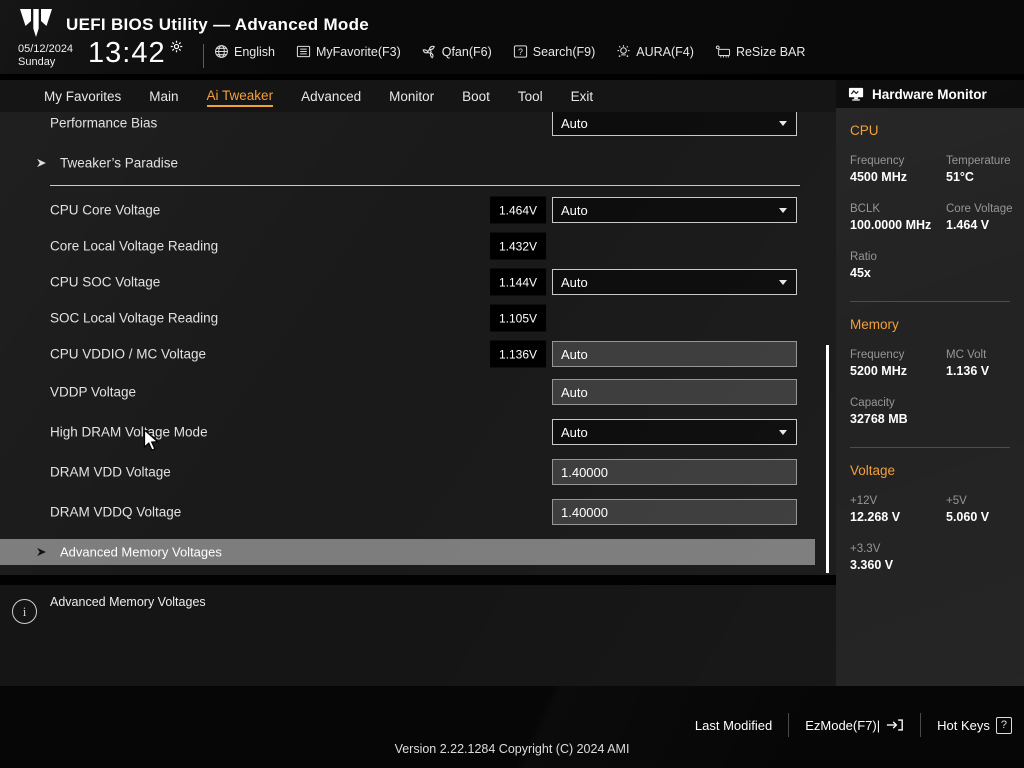 This screenshot has width=1024, height=768. What do you see at coordinates (582, 96) in the screenshot?
I see `tab-exit: Exit` at bounding box center [582, 96].